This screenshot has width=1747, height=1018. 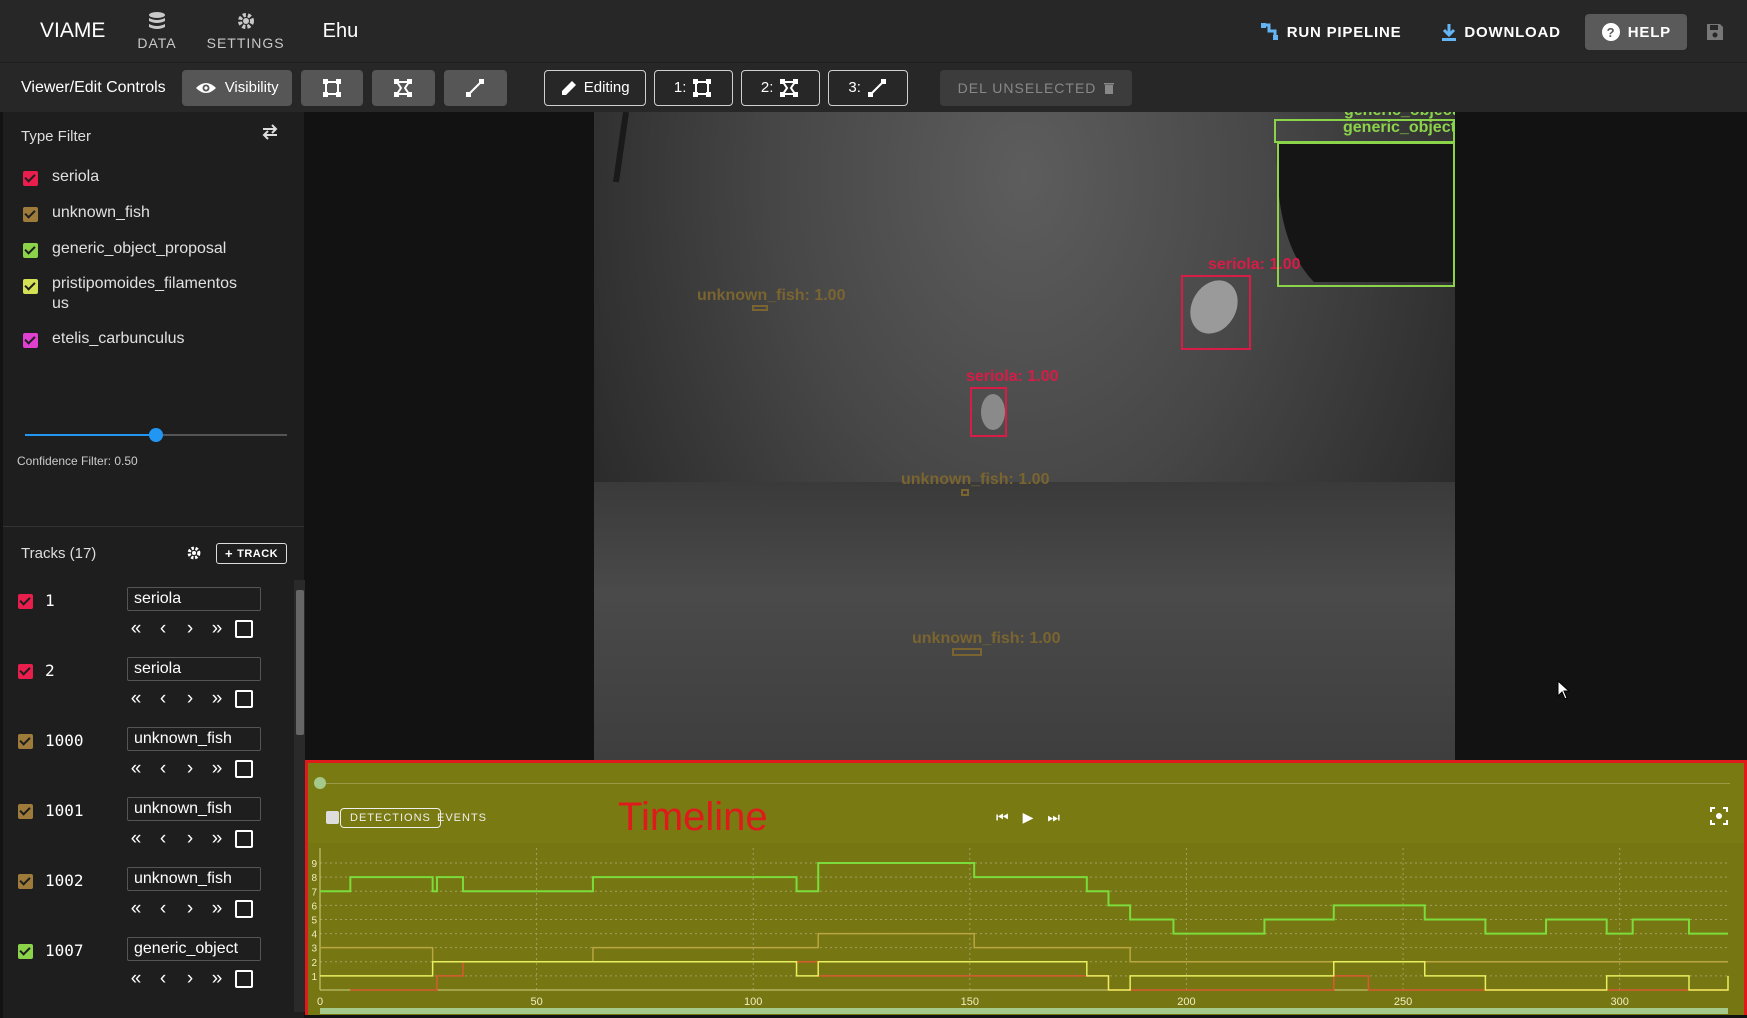 I want to click on nav-data-button: DATA, so click(x=156, y=31).